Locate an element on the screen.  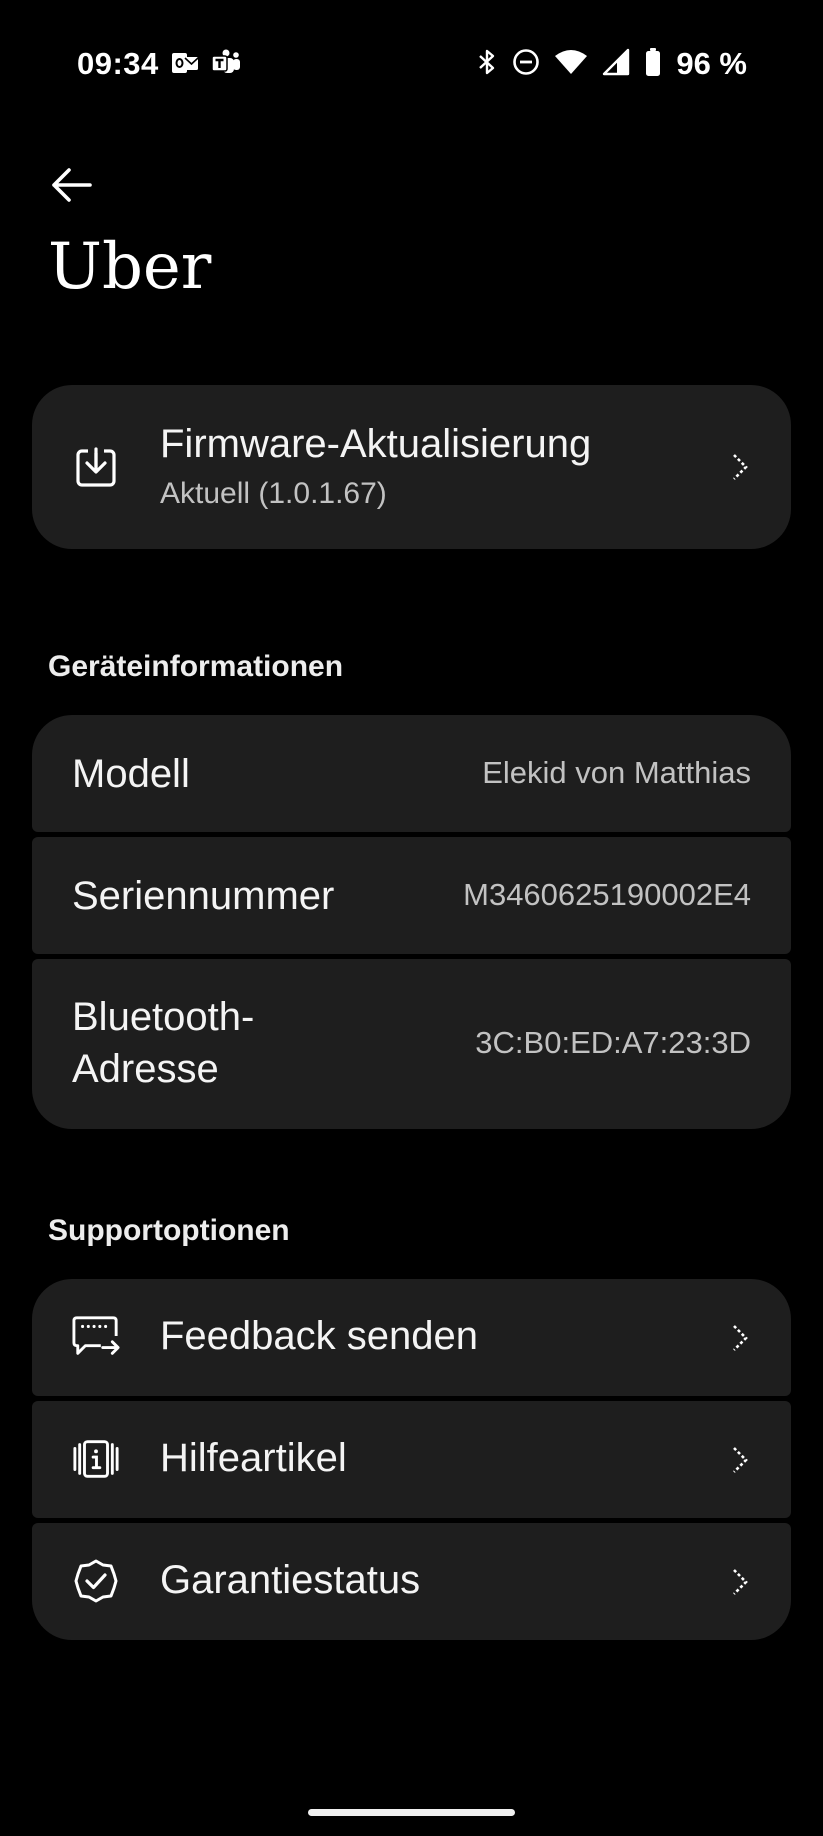
download-tray-icon is located at coordinates (96, 467).